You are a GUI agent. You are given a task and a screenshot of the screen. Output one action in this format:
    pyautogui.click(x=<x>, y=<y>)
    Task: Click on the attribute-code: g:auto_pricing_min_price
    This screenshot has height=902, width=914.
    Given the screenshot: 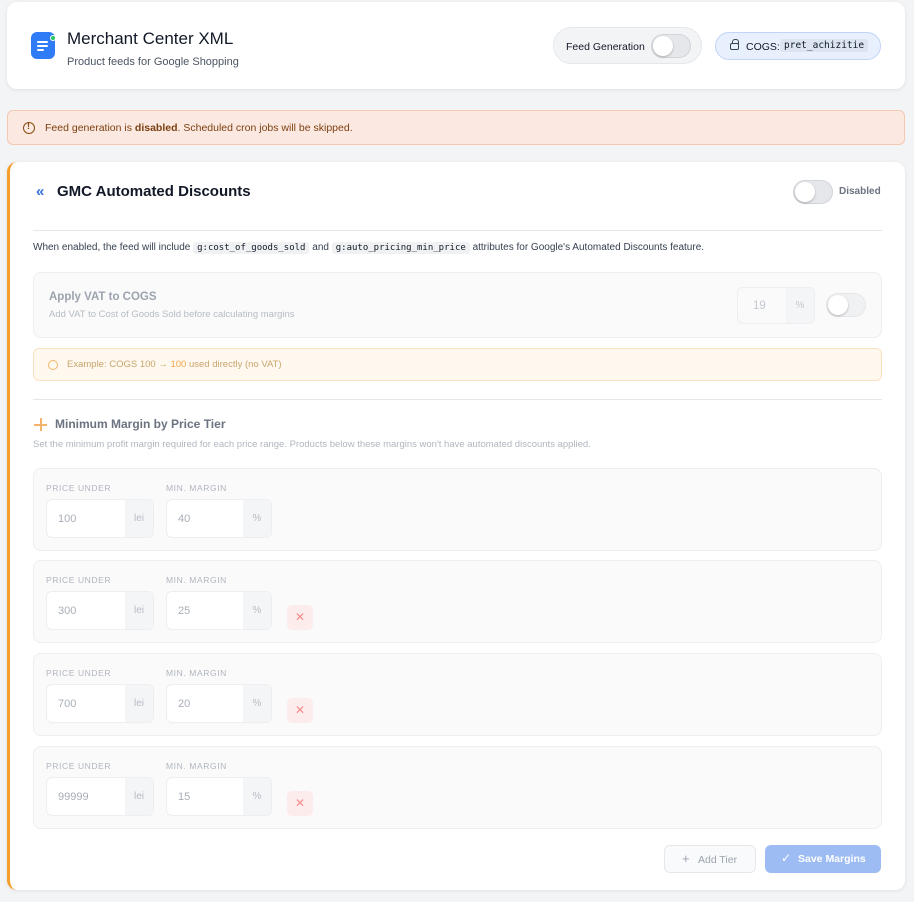 What is the action you would take?
    pyautogui.click(x=400, y=248)
    